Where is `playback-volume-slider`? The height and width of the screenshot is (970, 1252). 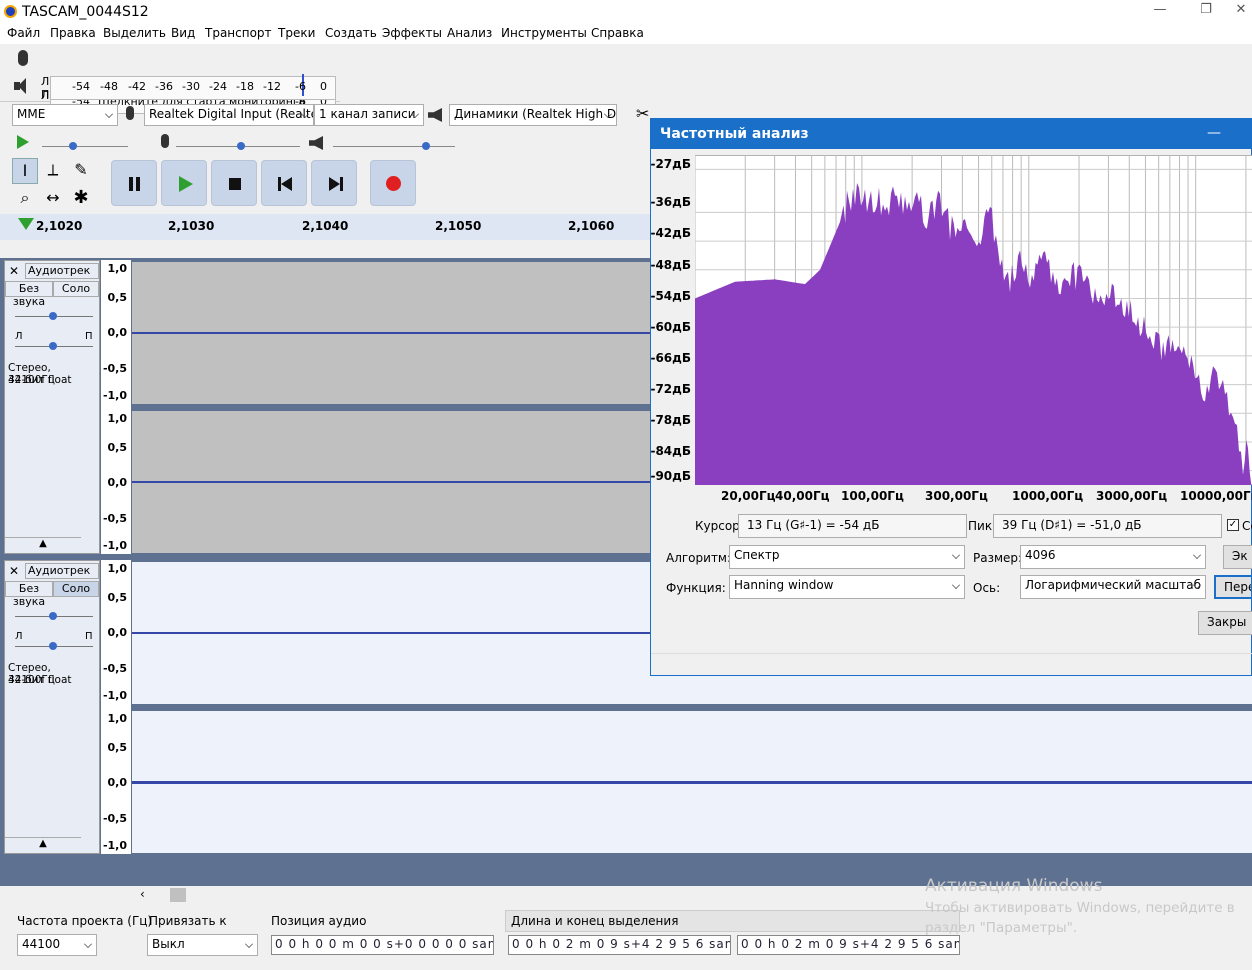 playback-volume-slider is located at coordinates (394, 146).